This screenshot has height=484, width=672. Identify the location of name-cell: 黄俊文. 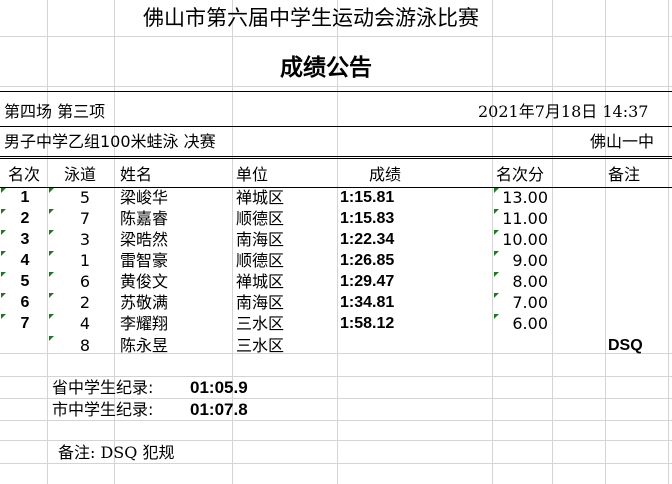
(144, 281).